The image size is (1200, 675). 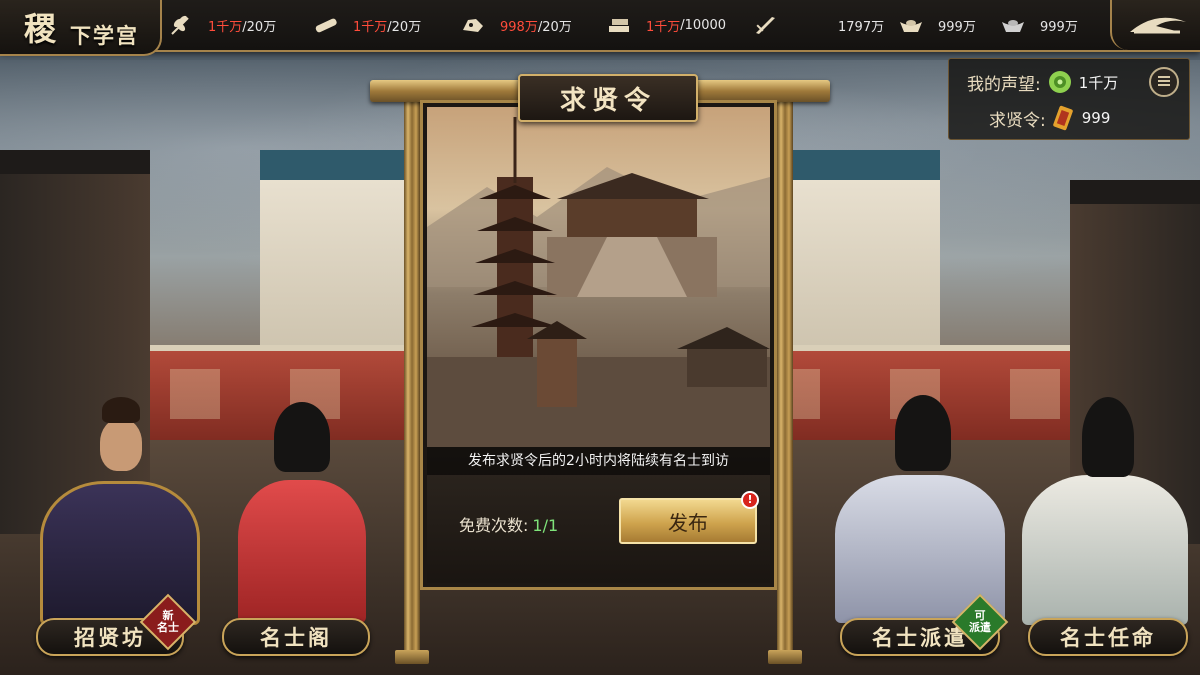 I want to click on recruit-token-icon, so click(x=1062, y=118).